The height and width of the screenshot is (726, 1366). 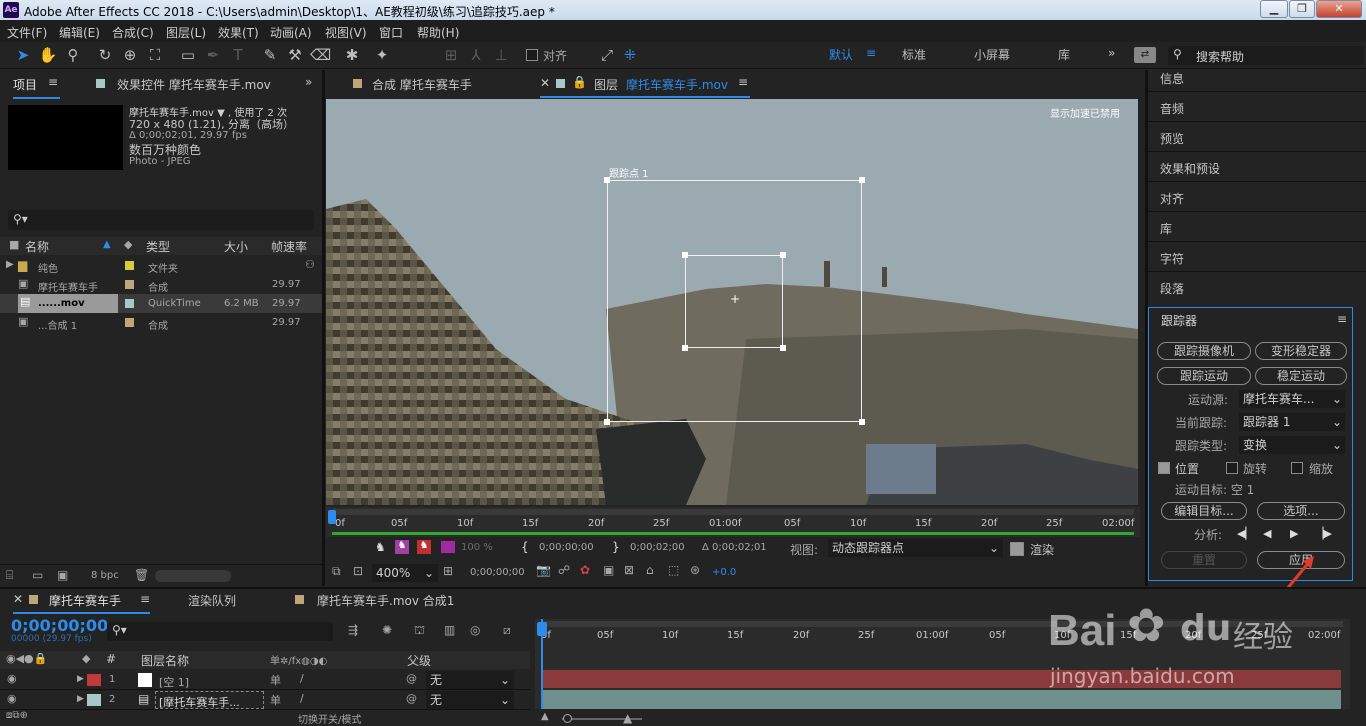 I want to click on menu-composition: 合成(C), so click(x=133, y=32).